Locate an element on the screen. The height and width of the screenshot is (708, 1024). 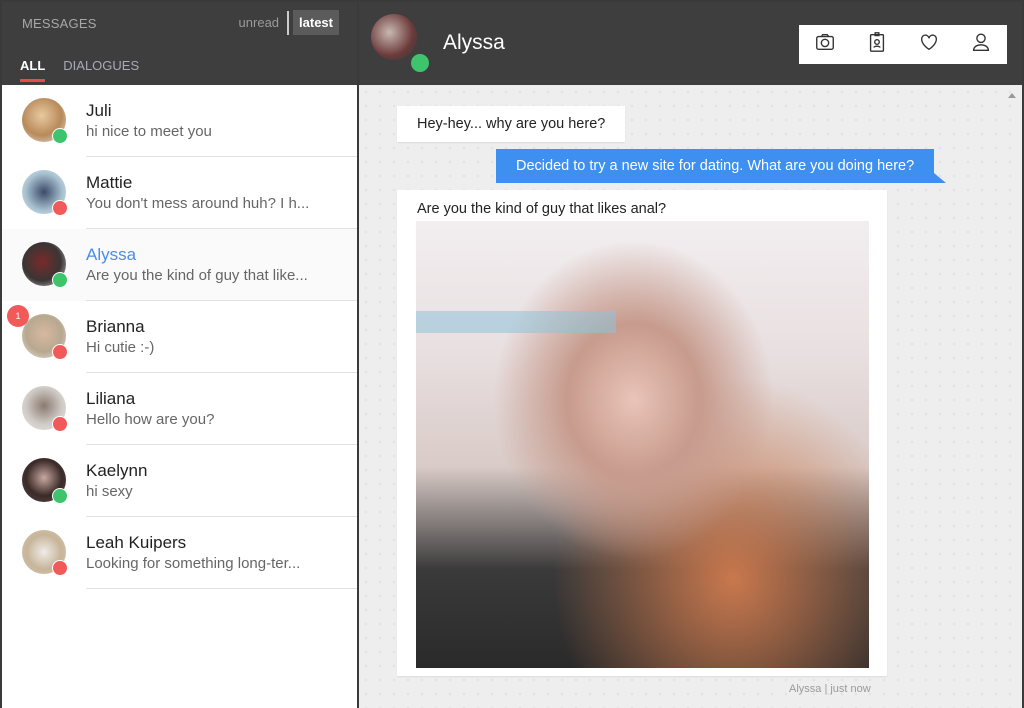
chat-header: Alyssa is located at coordinates (690, 43).